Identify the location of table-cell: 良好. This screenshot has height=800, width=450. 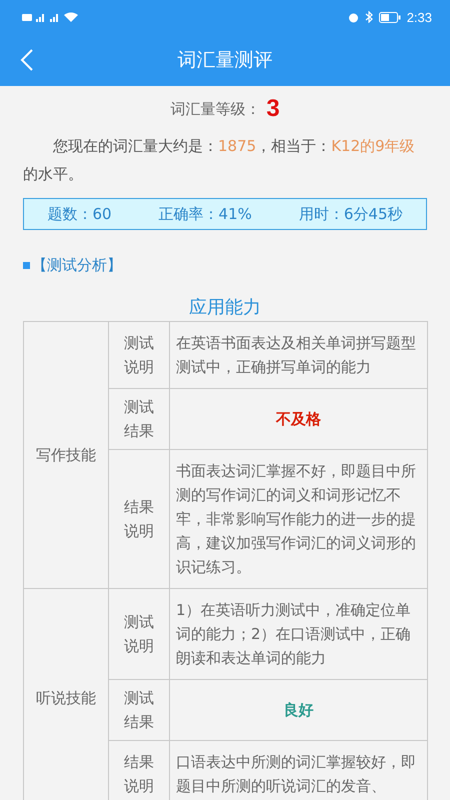
(299, 710).